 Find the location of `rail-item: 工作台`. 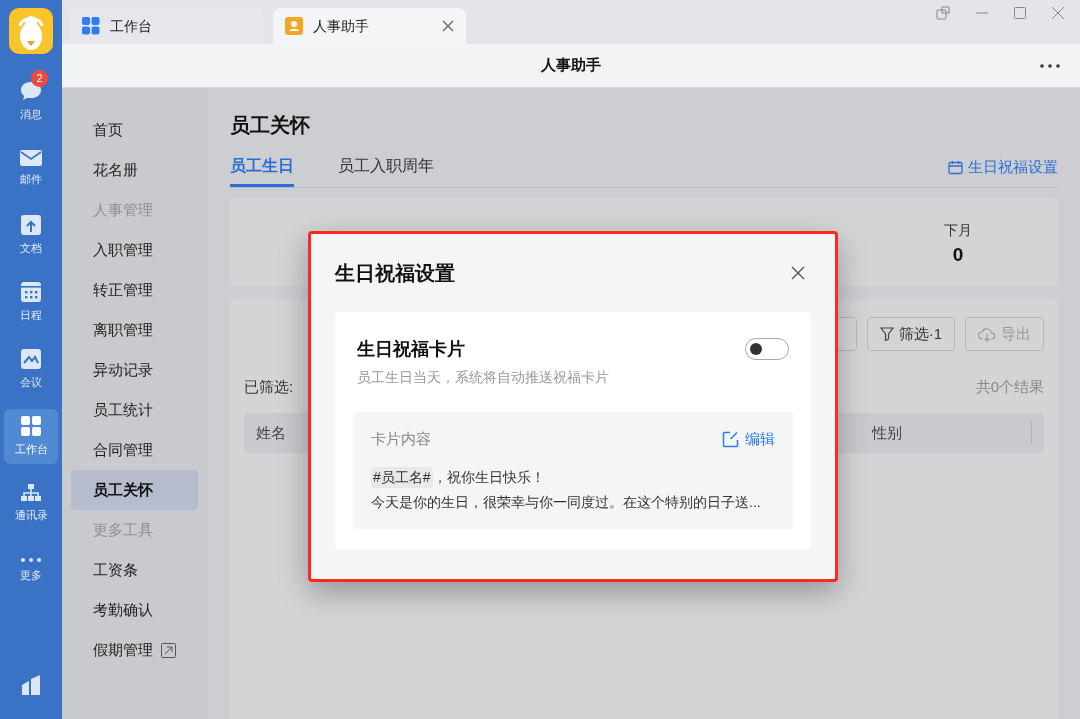

rail-item: 工作台 is located at coordinates (31, 436).